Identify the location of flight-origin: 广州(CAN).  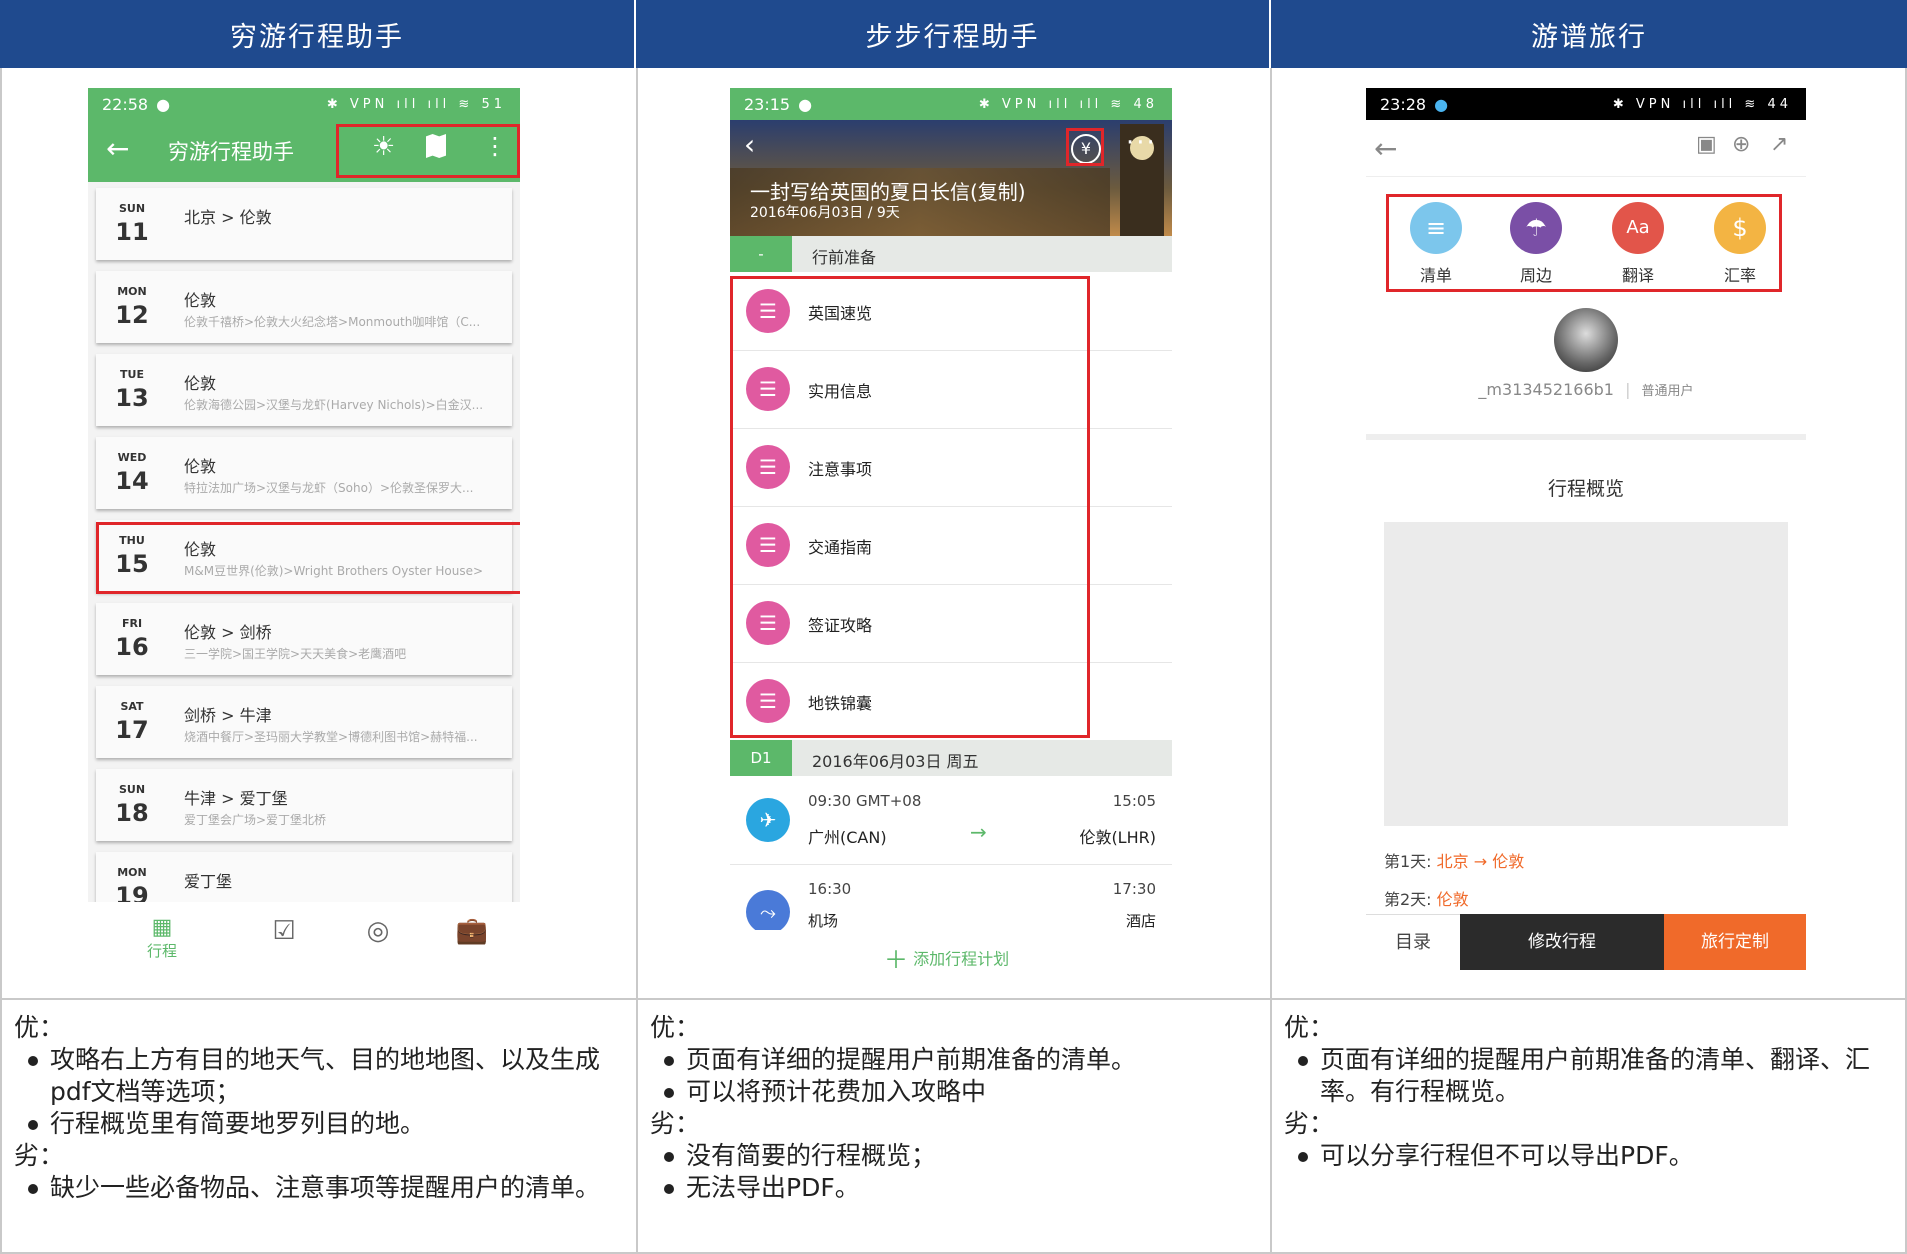
(847, 837).